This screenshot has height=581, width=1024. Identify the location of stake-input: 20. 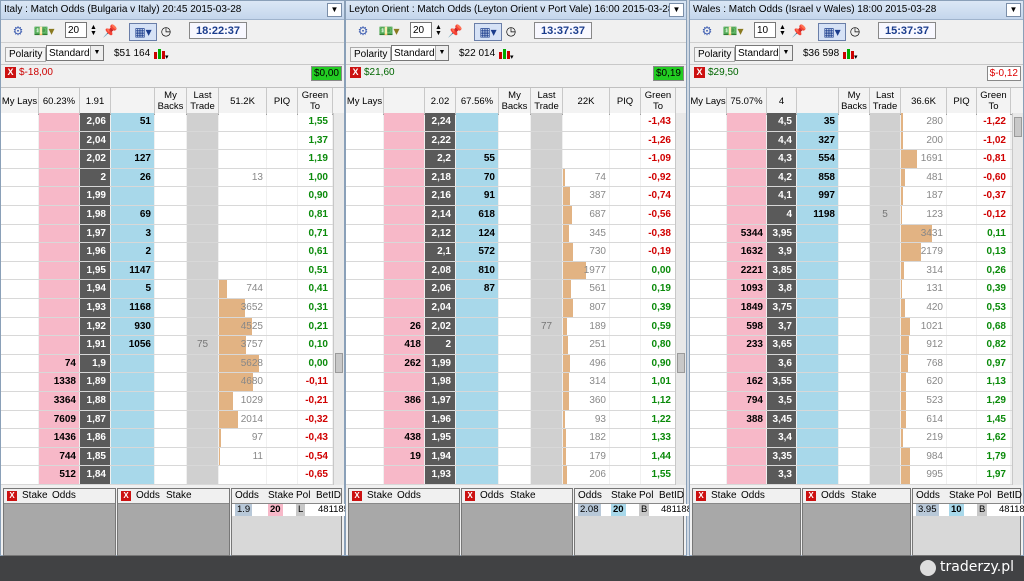
(76, 30).